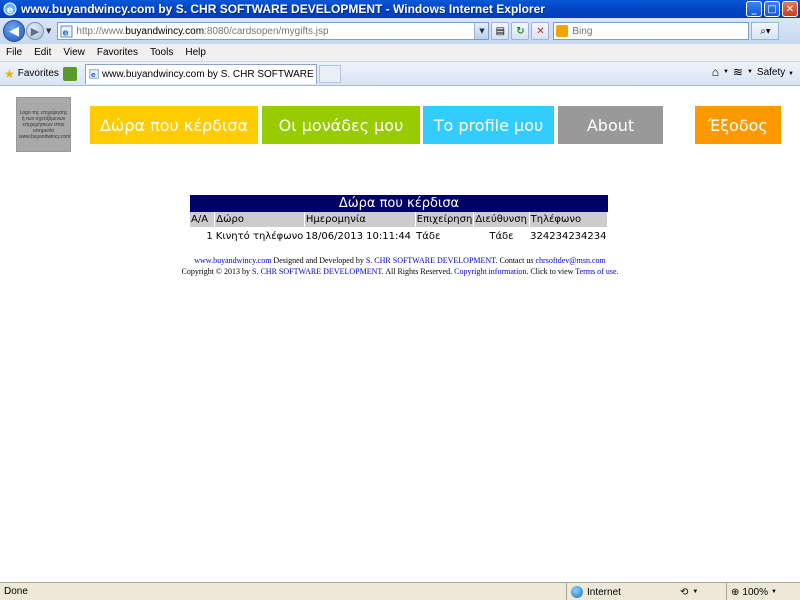  I want to click on nav-my-points: Οι μονάδες μου, so click(341, 125).